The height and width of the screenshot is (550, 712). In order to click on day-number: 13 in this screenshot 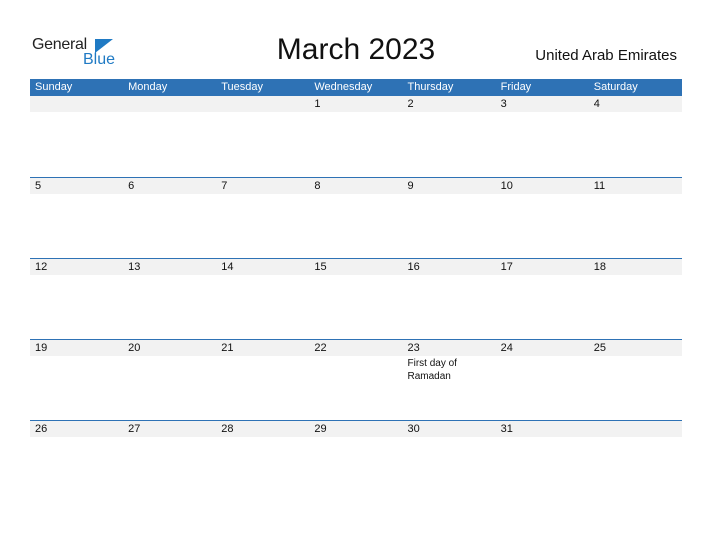, I will do `click(170, 267)`.